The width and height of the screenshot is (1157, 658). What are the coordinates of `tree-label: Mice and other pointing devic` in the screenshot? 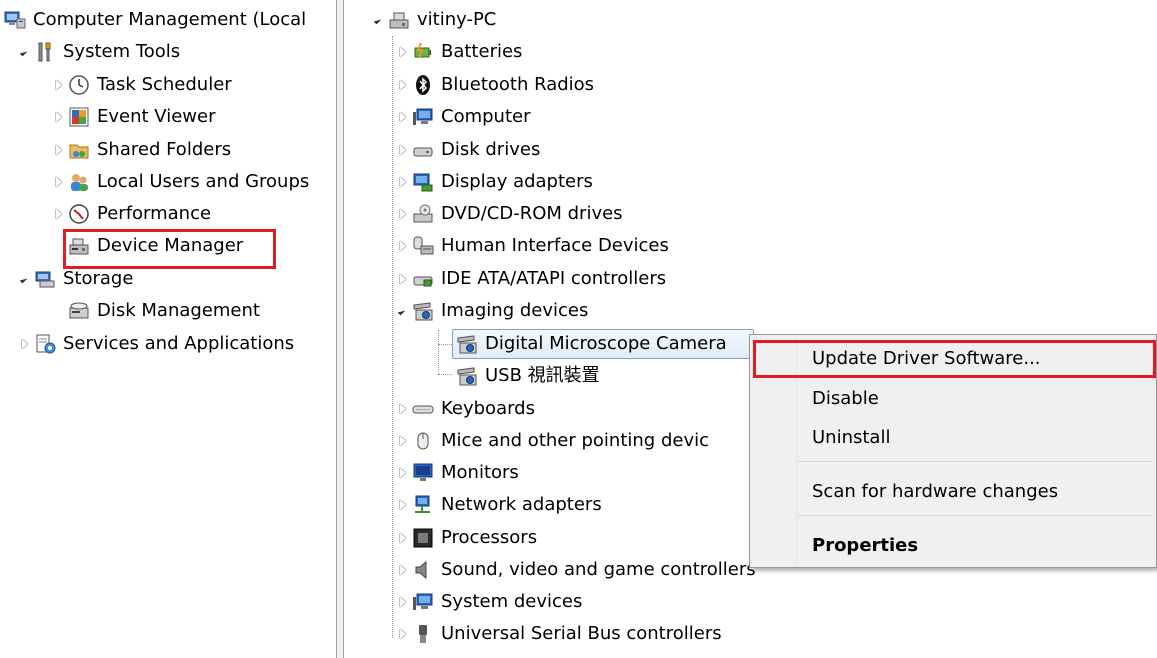 It's located at (575, 440).